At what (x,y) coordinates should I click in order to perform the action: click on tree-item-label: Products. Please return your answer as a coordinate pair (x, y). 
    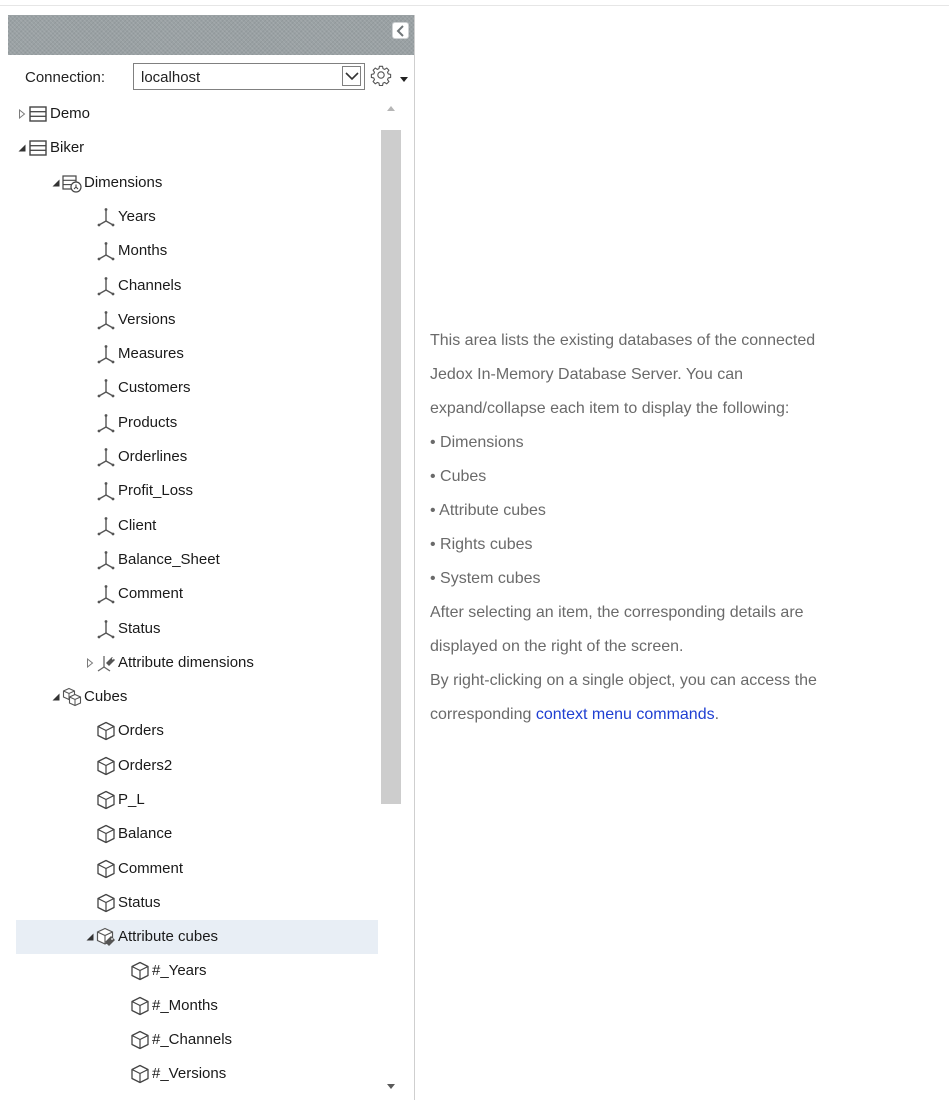
    Looking at the image, I should click on (148, 422).